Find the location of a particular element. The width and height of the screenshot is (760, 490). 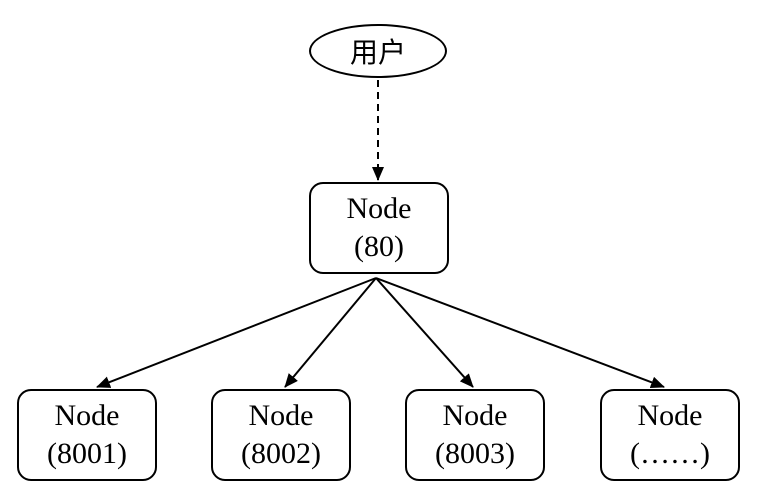

arrow-root-to-node-more is located at coordinates (520, 333).